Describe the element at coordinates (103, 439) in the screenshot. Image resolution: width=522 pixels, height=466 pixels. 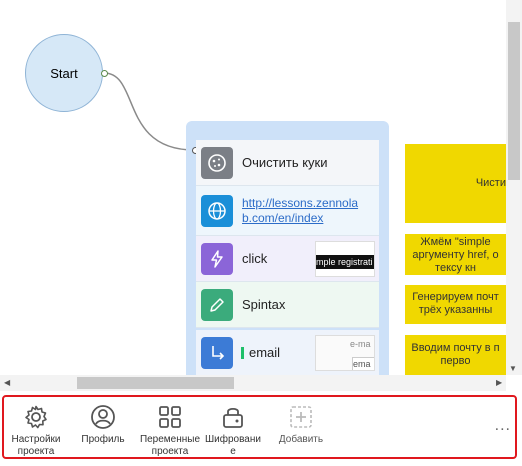
I see `toolbar-label: Профиль` at that location.